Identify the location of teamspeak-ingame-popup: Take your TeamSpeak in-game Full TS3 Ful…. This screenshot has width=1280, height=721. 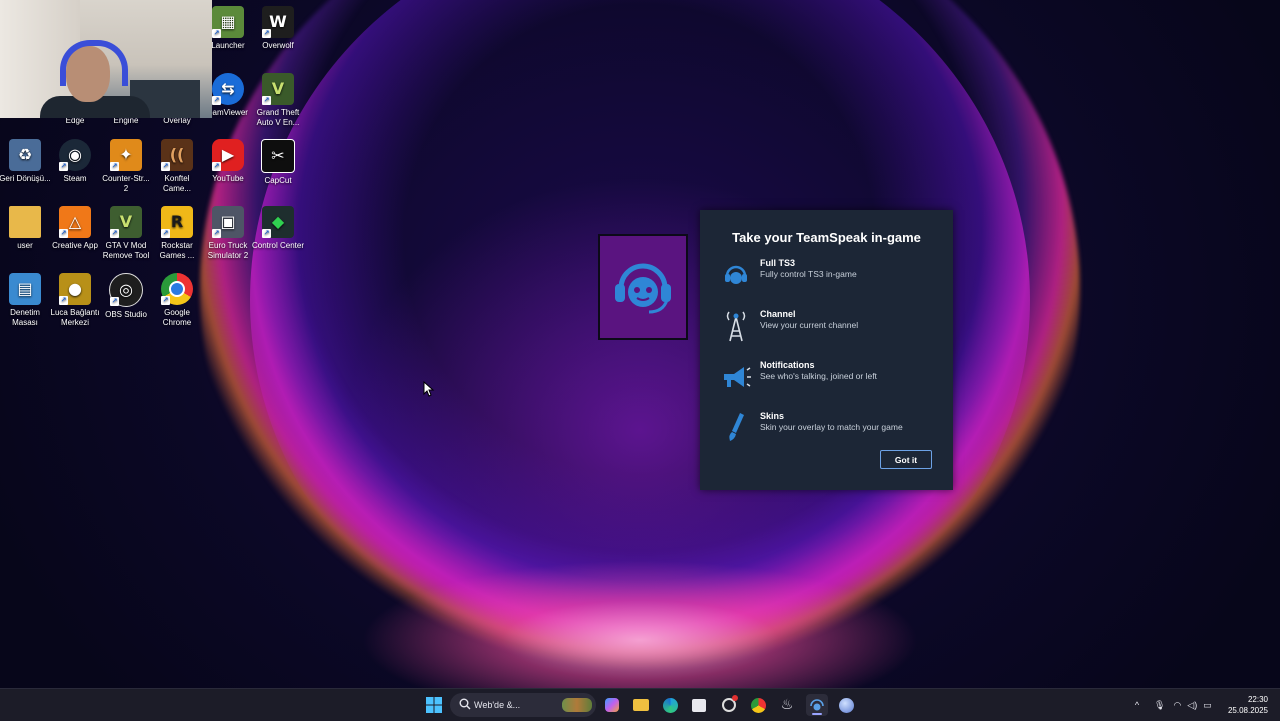
(826, 350).